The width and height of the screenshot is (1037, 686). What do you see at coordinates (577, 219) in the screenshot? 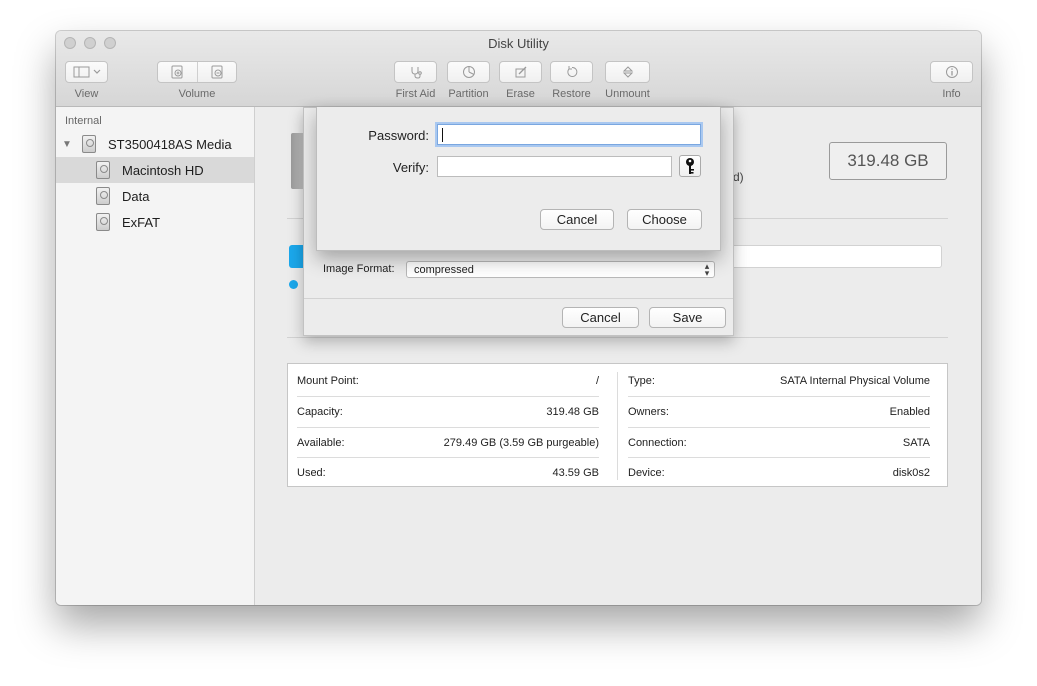
I see `cancel-password-button: Cancel` at bounding box center [577, 219].